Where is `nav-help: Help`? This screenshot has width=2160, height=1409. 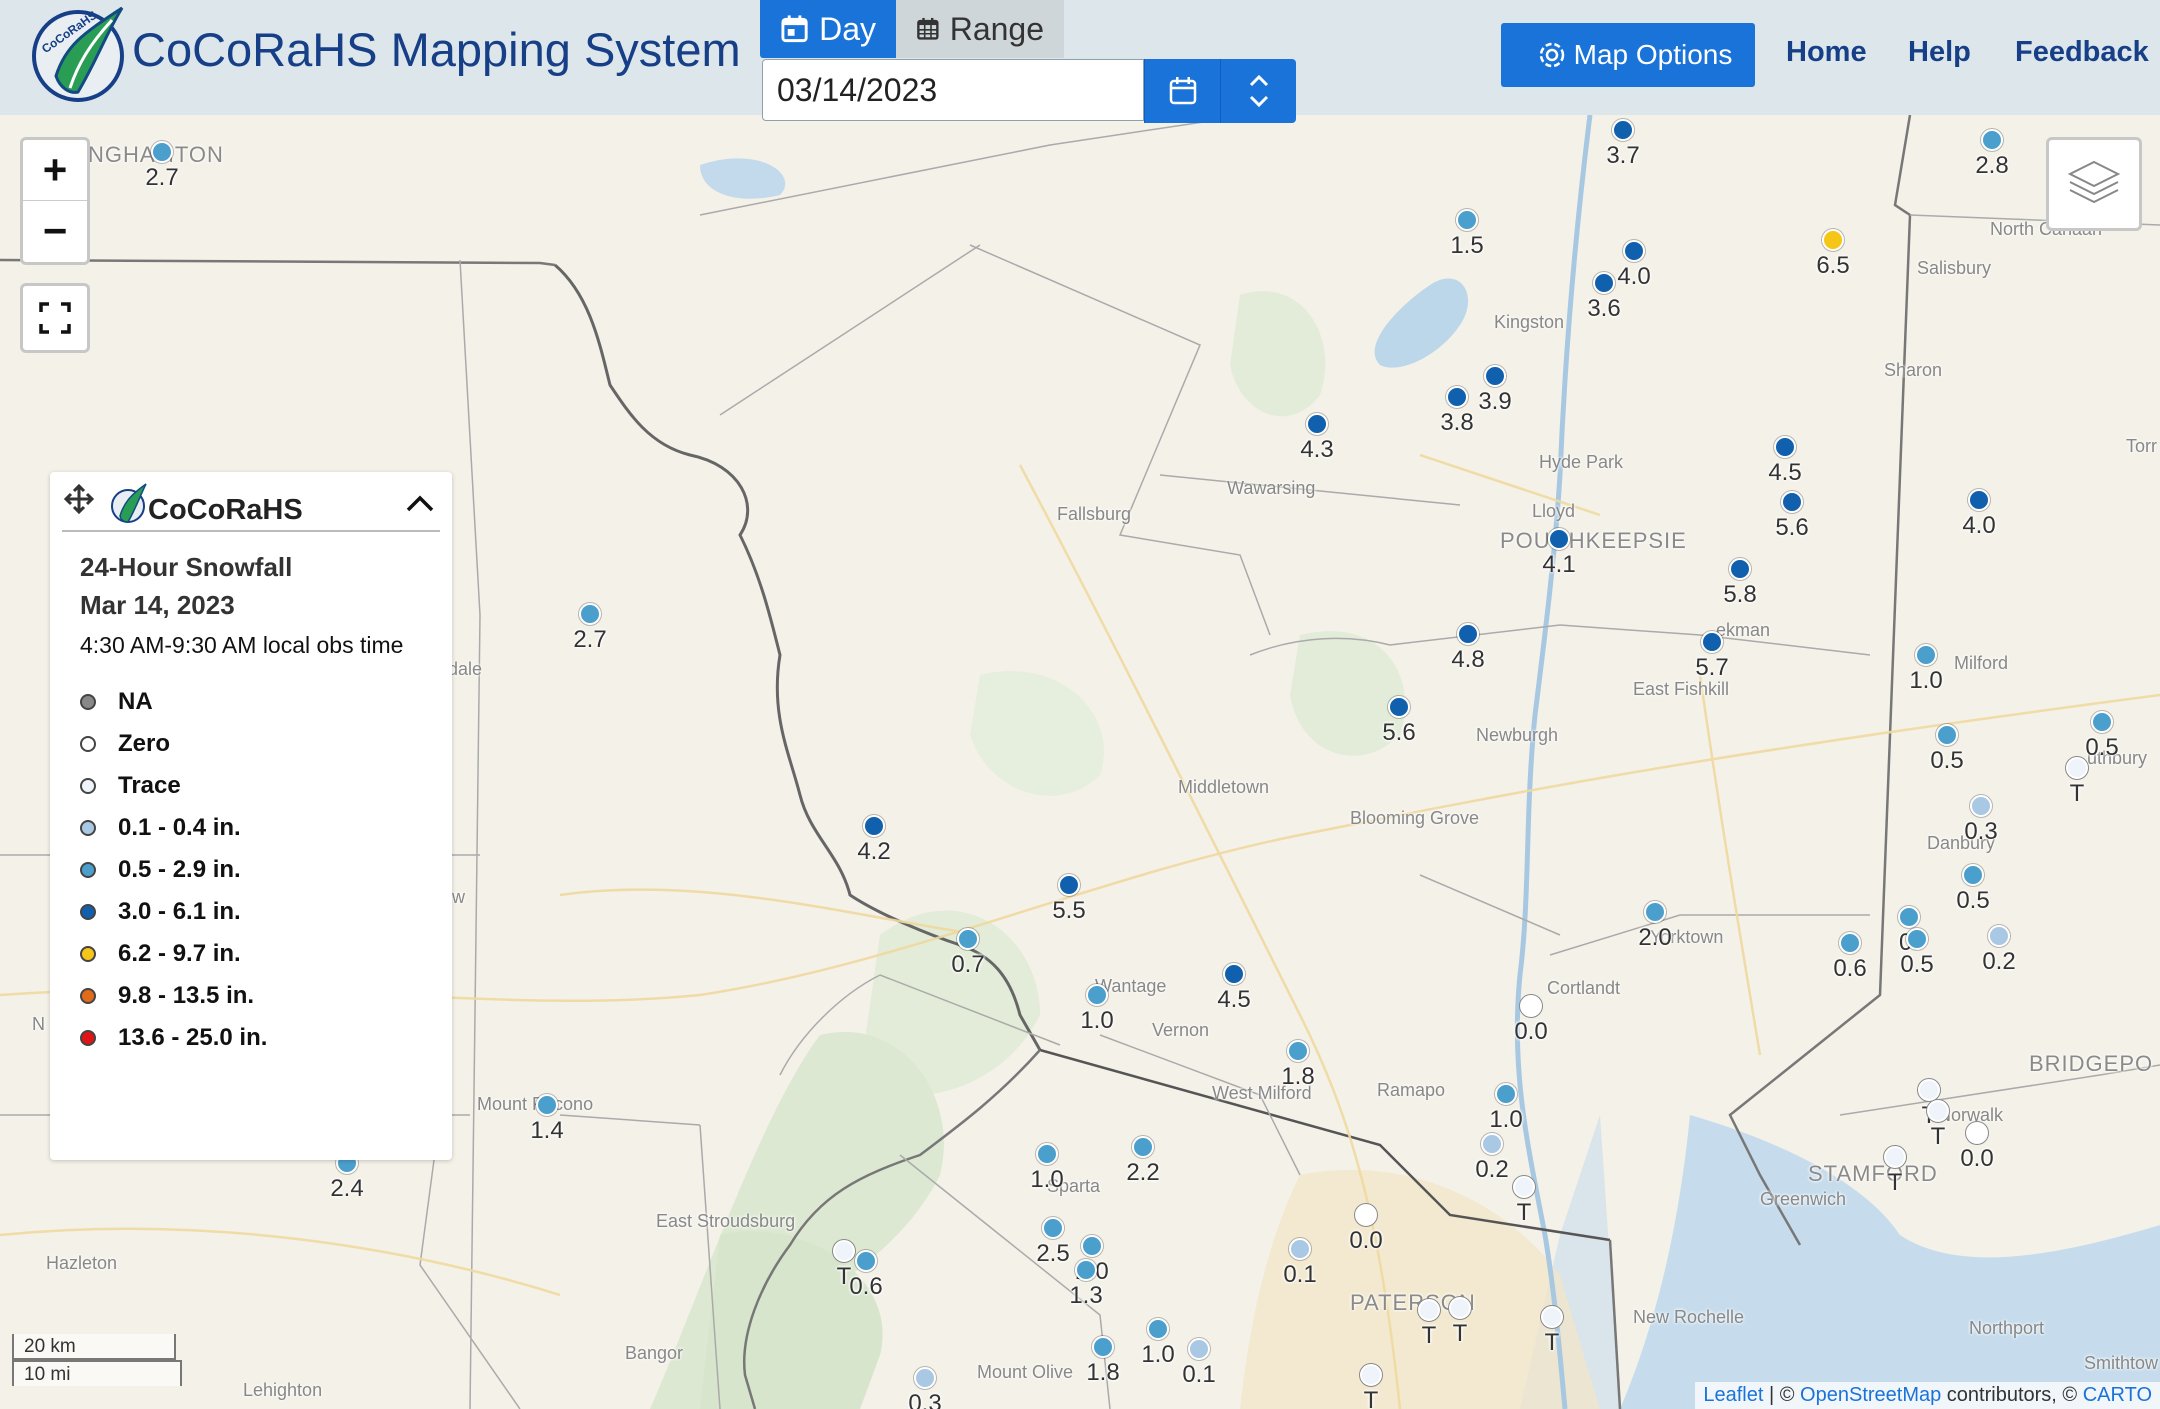 nav-help: Help is located at coordinates (1939, 52).